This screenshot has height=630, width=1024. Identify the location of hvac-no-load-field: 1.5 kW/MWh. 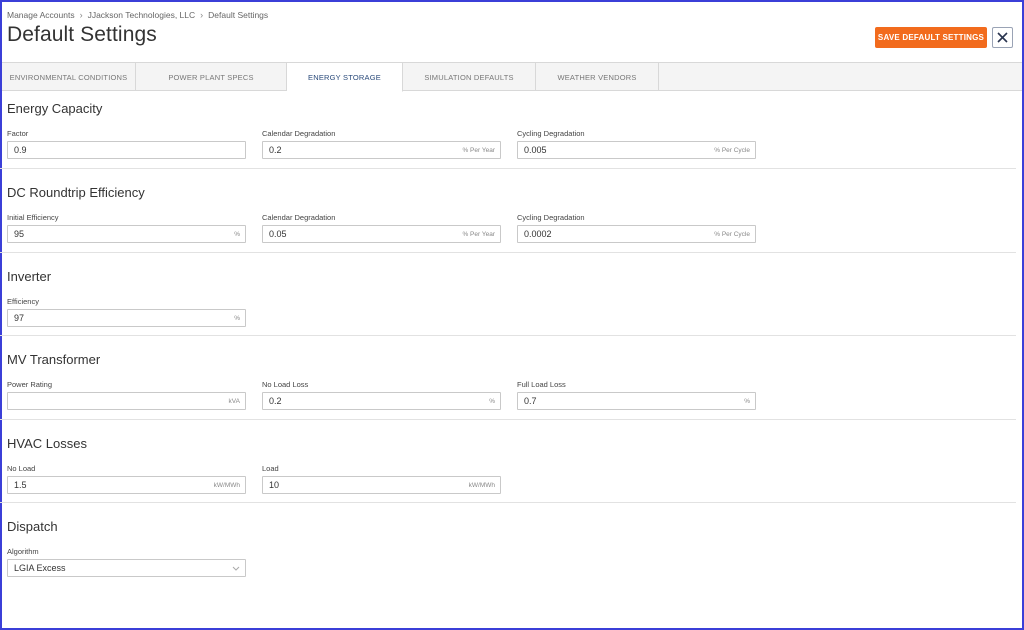
(126, 485).